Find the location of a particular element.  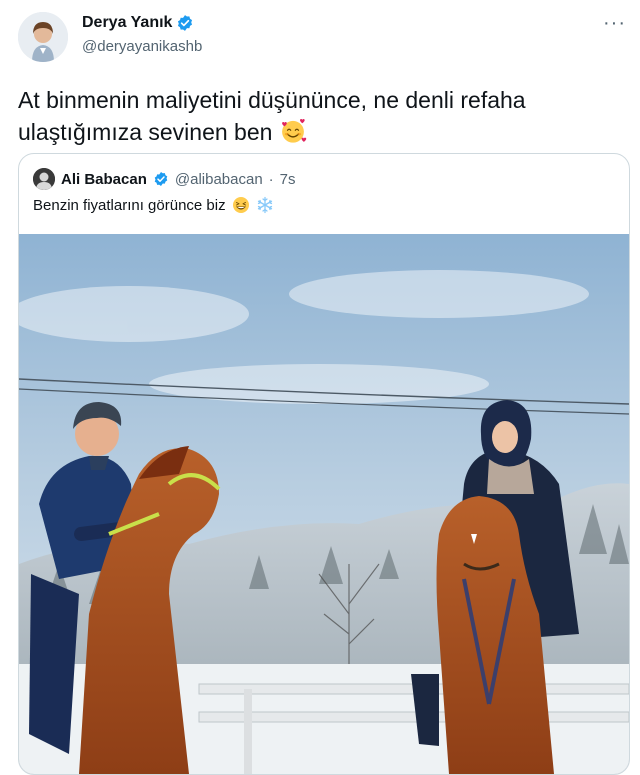

author-avatar-image is located at coordinates (43, 37).